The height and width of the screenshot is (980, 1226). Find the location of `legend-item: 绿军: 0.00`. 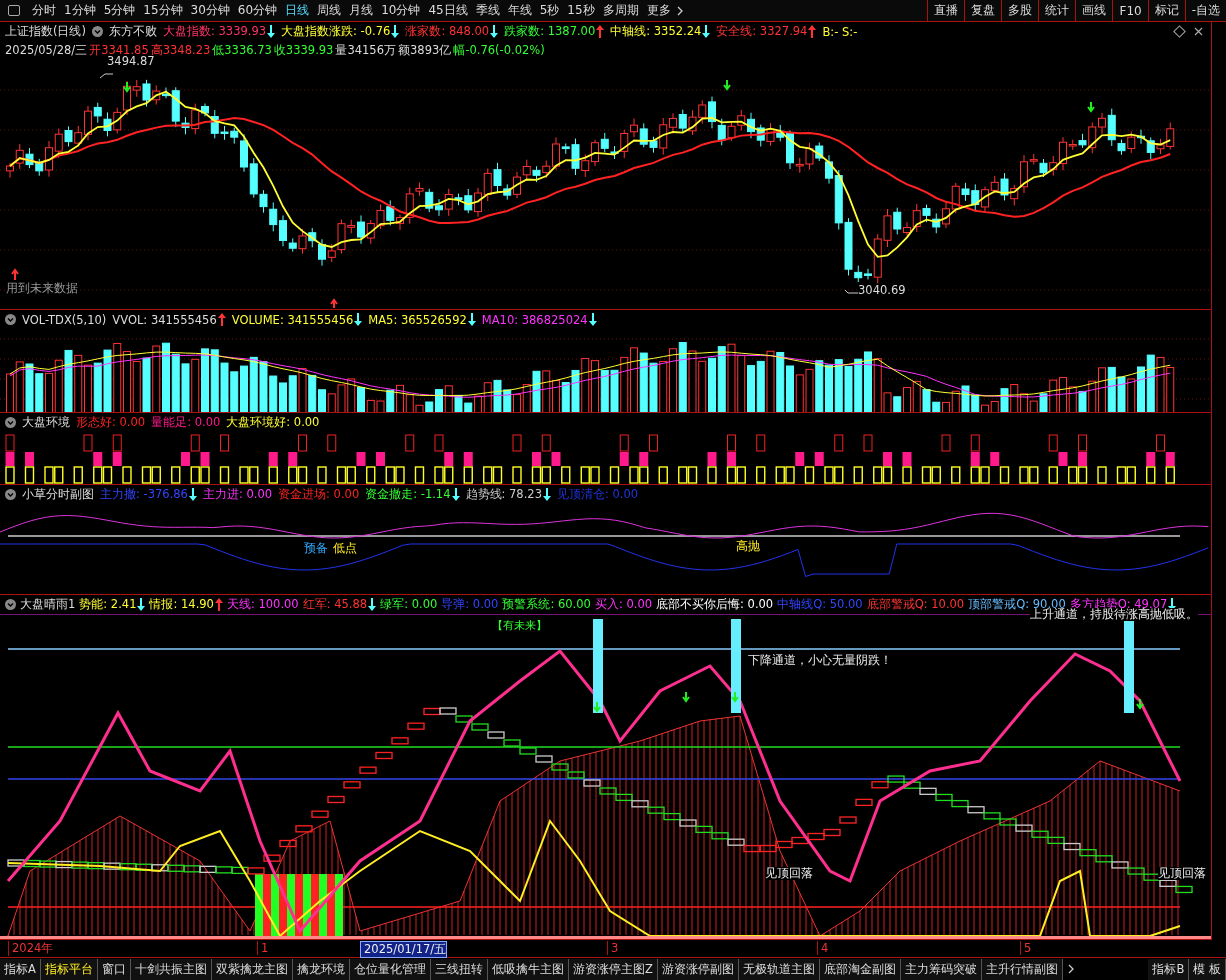

legend-item: 绿军: 0.00 is located at coordinates (409, 604).